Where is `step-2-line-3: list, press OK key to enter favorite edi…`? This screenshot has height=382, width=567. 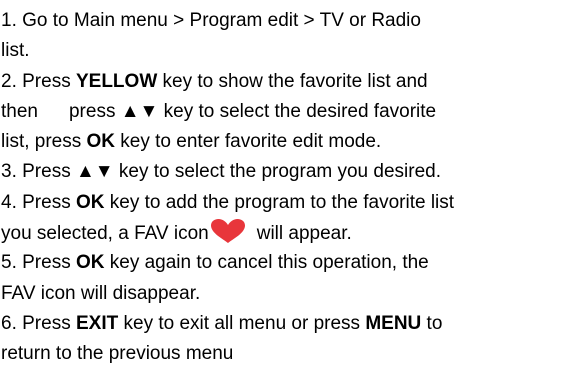
step-2-line-3: list, press OK key to enter favorite edi… is located at coordinates (191, 142).